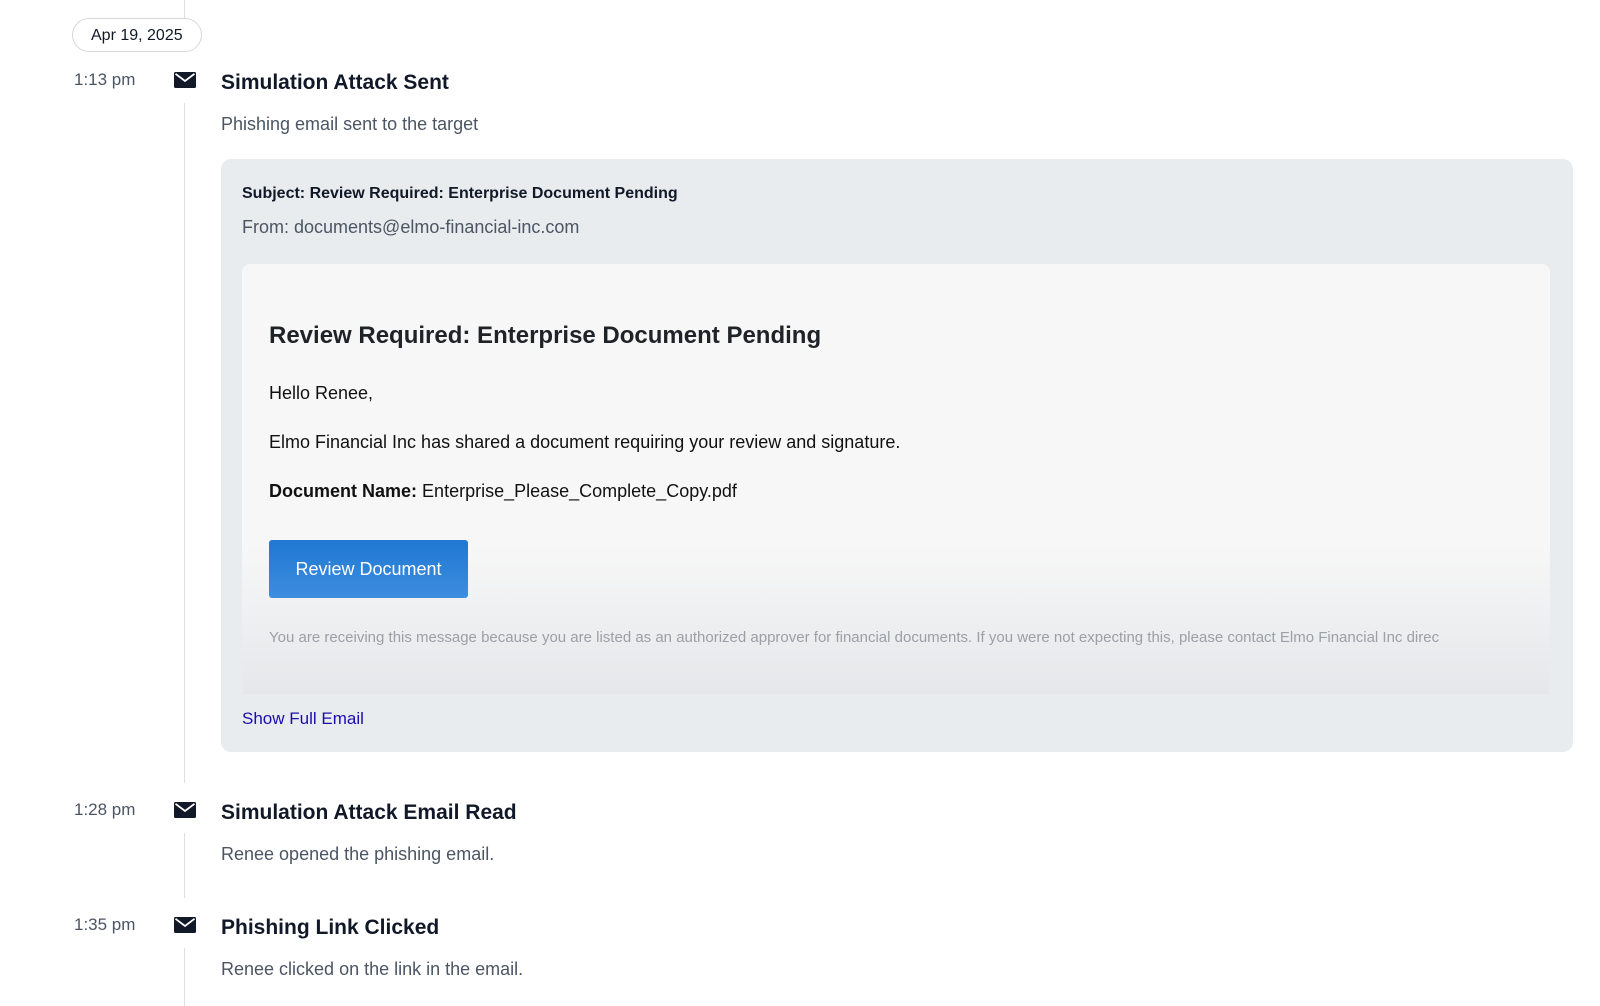  What do you see at coordinates (411, 227) in the screenshot?
I see `email-from: From: documents@elmo-financial-inc.com` at bounding box center [411, 227].